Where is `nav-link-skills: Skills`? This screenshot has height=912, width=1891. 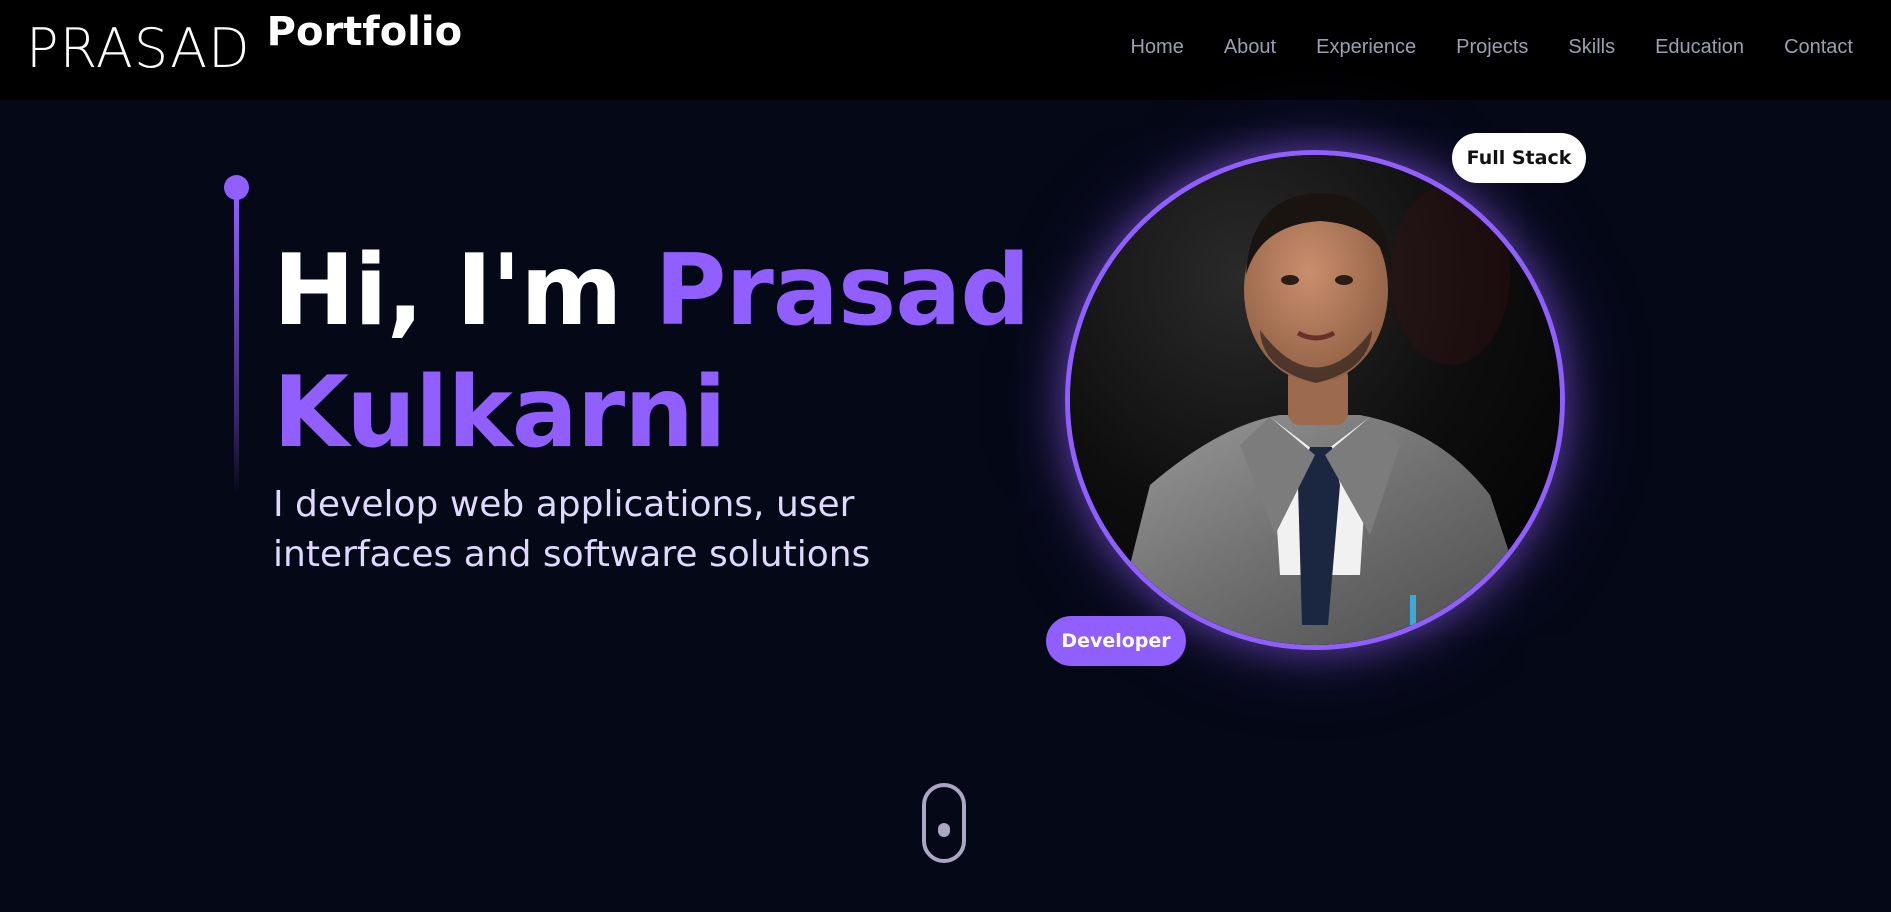
nav-link-skills: Skills is located at coordinates (1591, 47).